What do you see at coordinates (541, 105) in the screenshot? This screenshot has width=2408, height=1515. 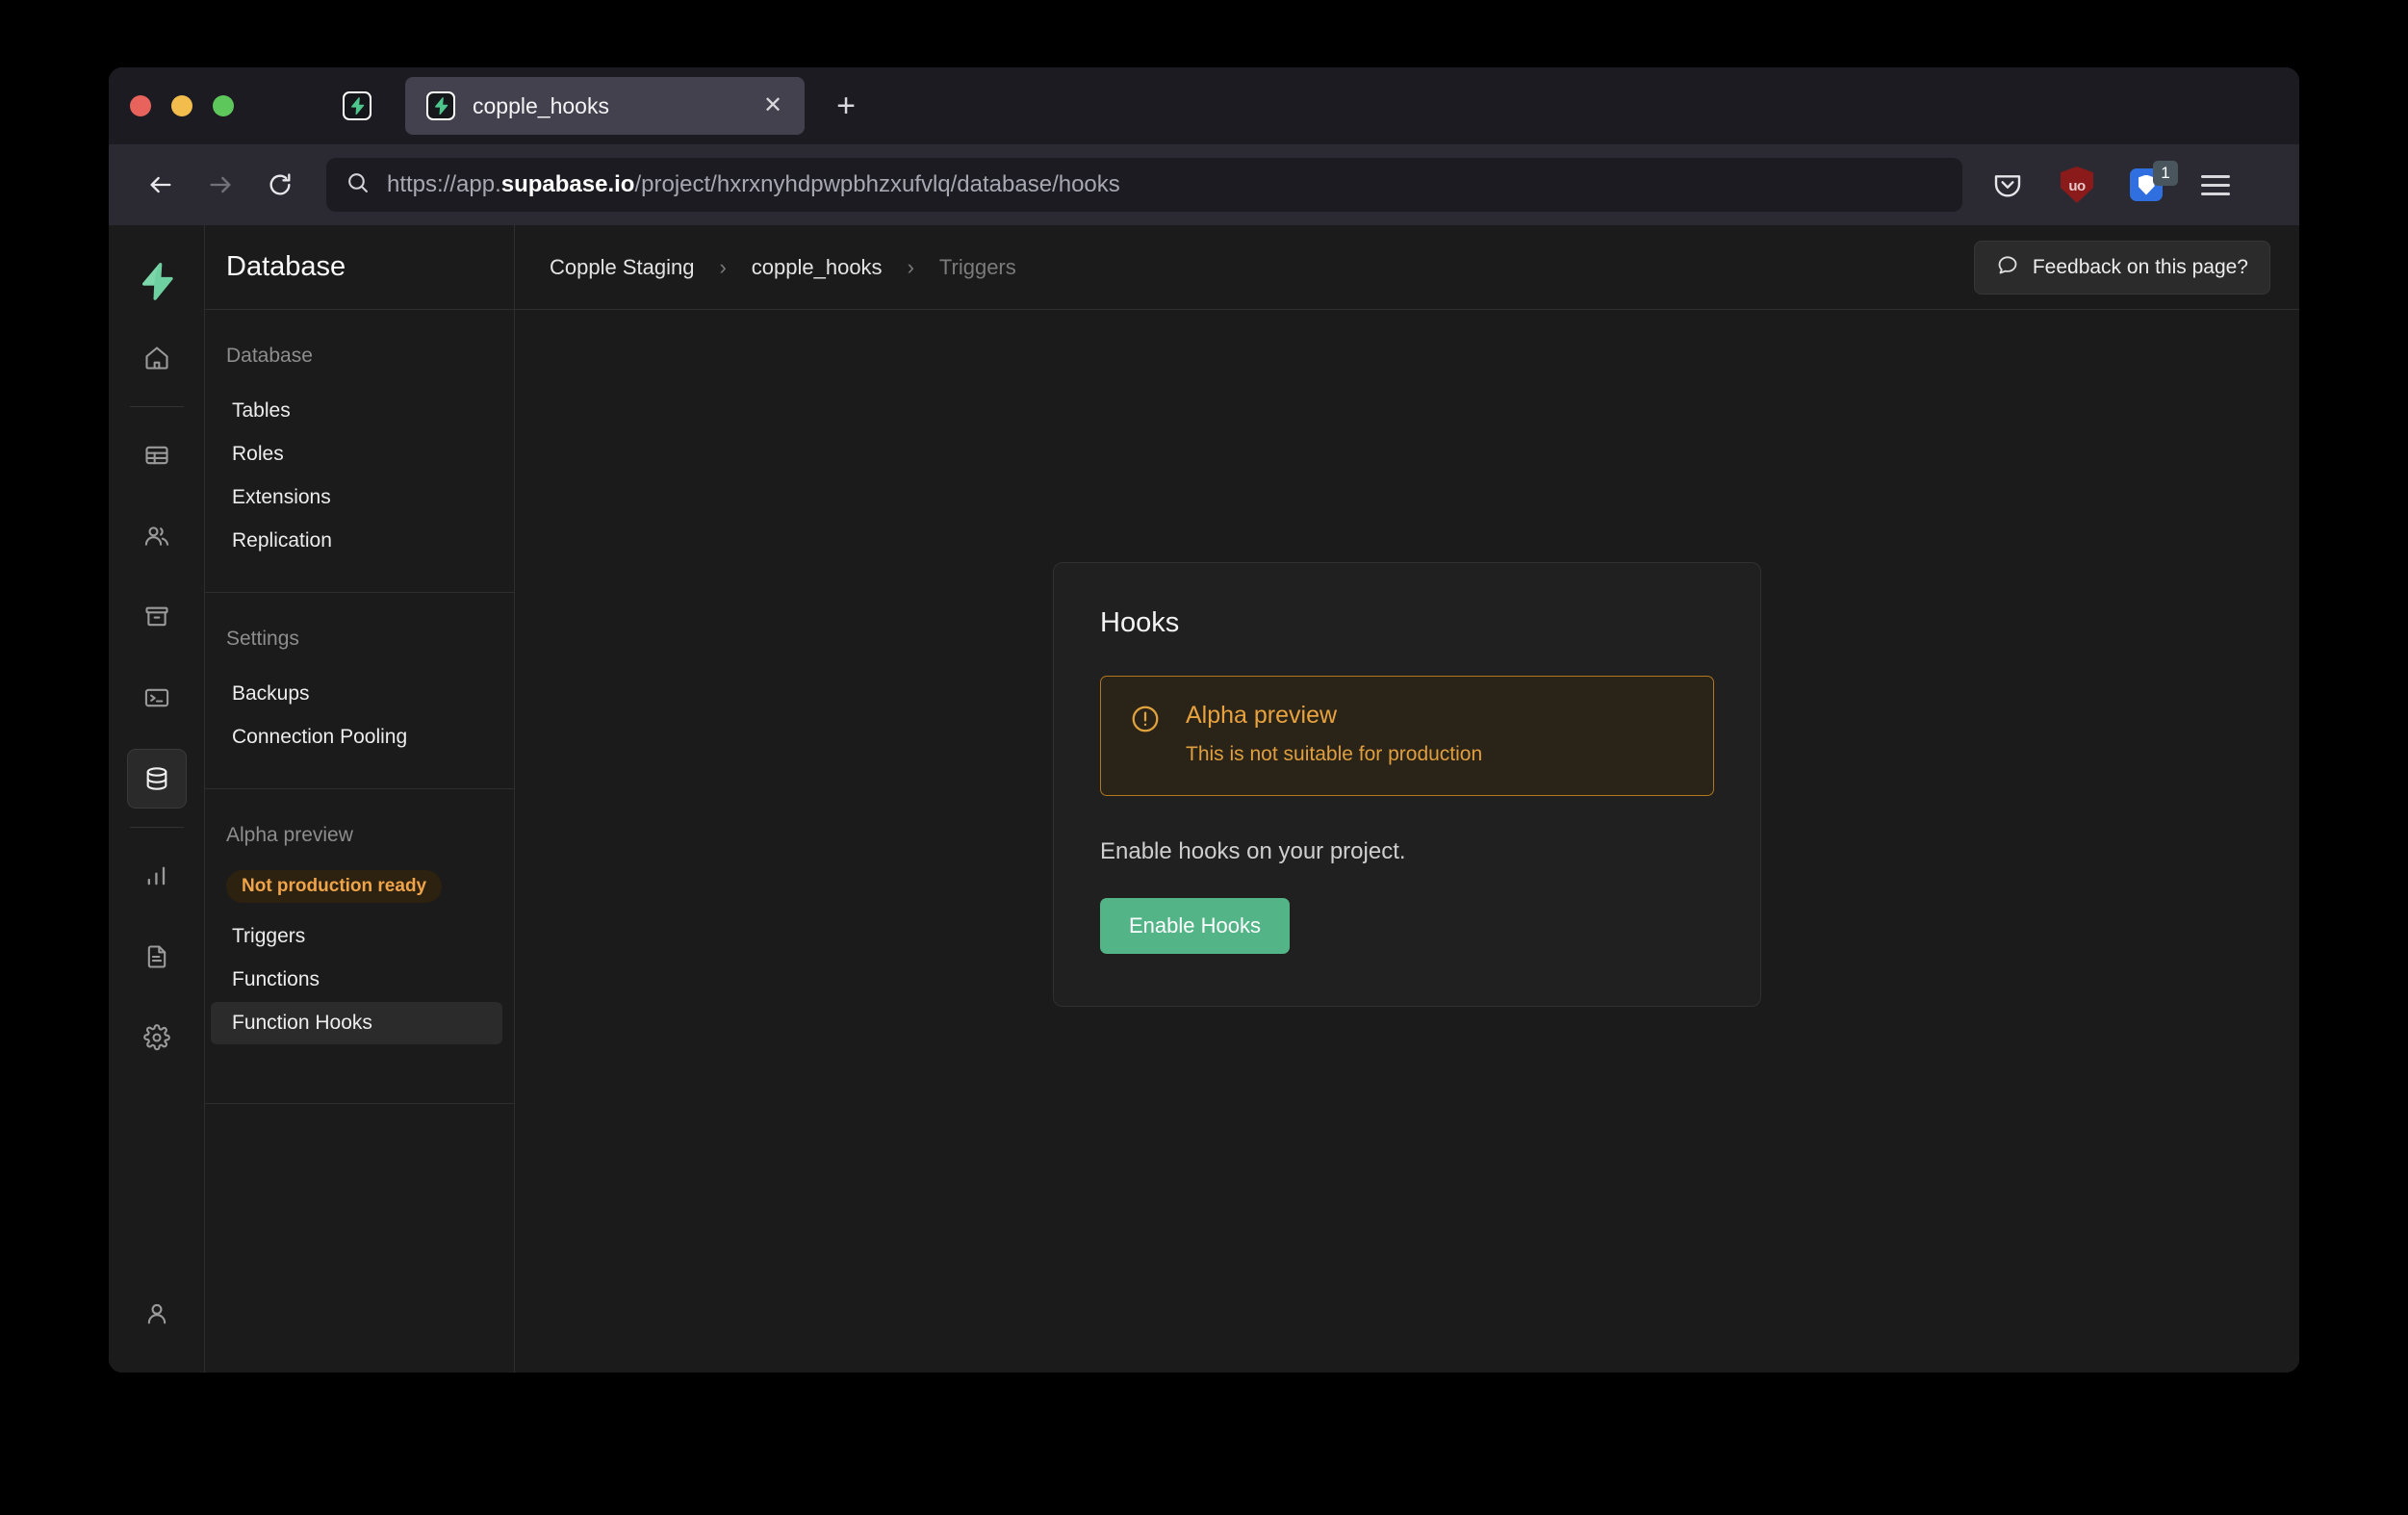 I see `tab-title: copple_hooks` at bounding box center [541, 105].